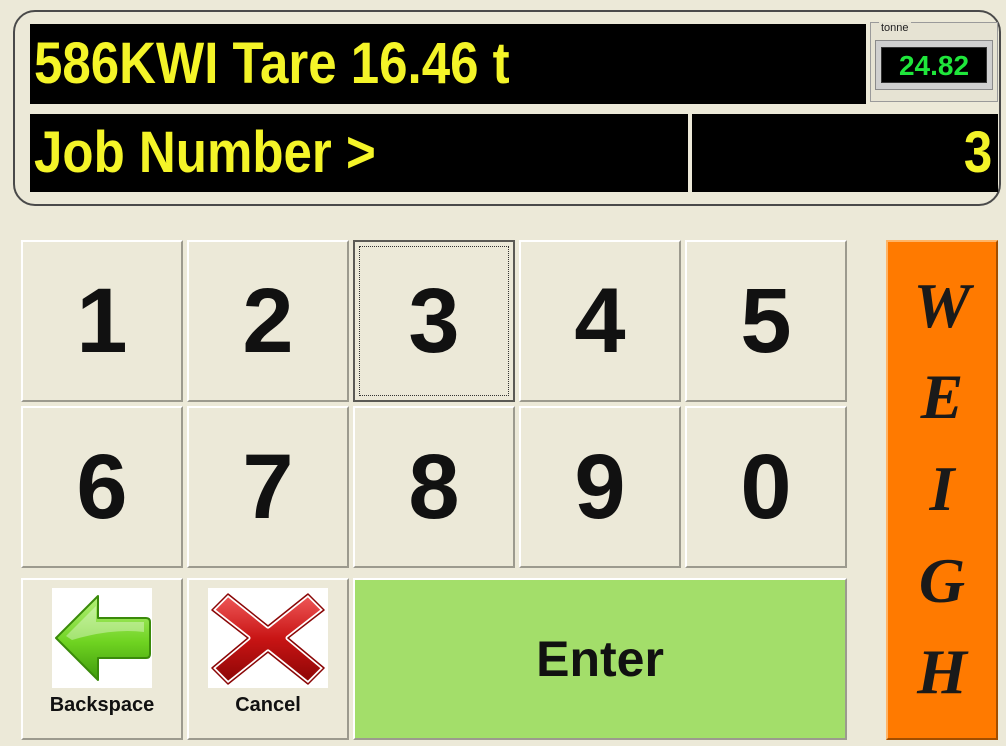 Image resolution: width=1006 pixels, height=746 pixels. I want to click on weigh-letter: E, so click(942, 397).